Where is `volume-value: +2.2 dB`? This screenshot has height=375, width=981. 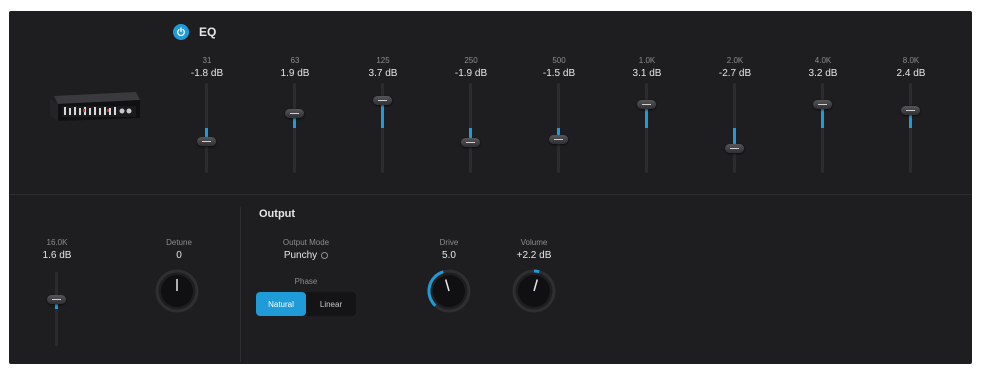 volume-value: +2.2 dB is located at coordinates (534, 255).